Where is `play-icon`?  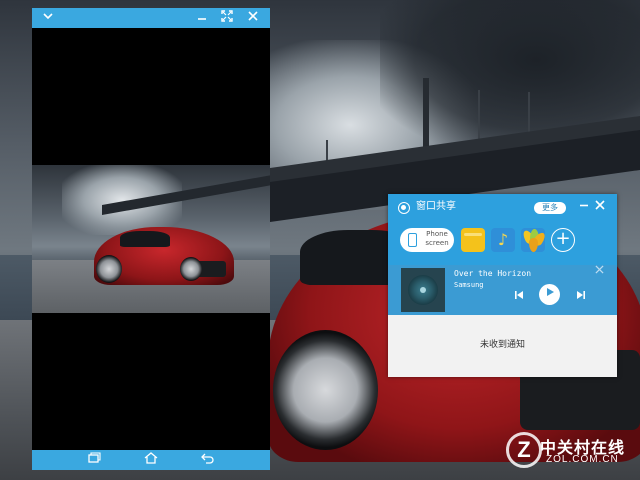
play-icon is located at coordinates (549, 294).